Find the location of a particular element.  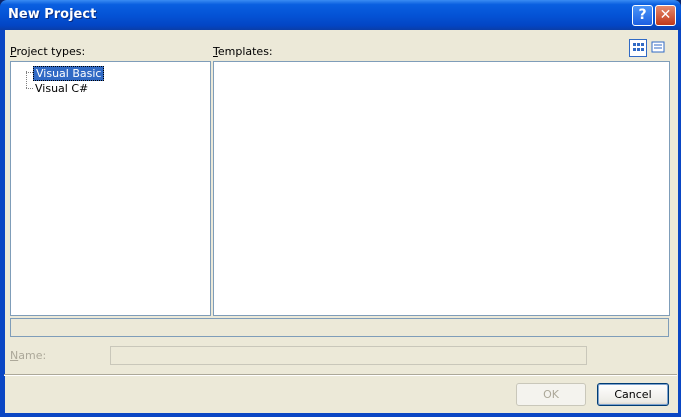

template-description-bar is located at coordinates (339, 327).